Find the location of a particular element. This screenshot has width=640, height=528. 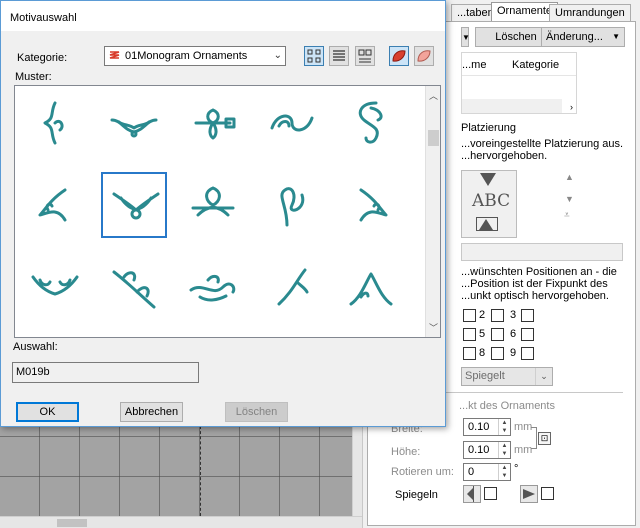

mirror-vertical-checkbox is located at coordinates (490, 493).